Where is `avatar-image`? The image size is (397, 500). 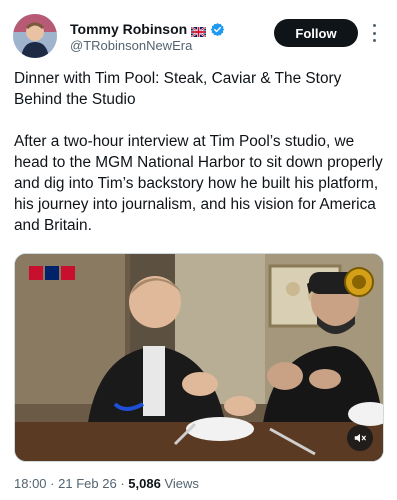
avatar-image is located at coordinates (35, 36).